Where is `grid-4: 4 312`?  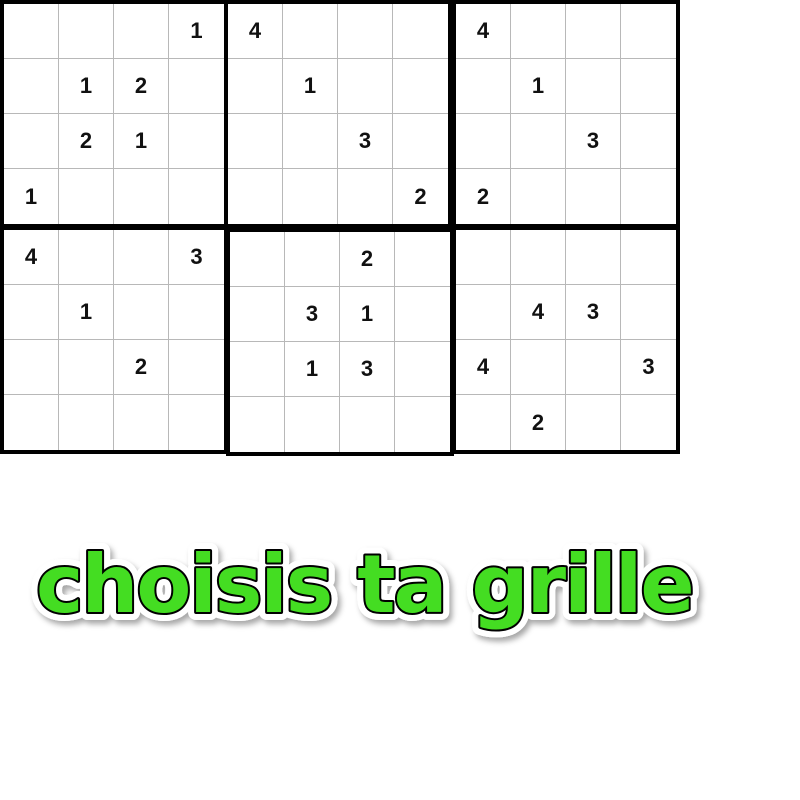
grid-4: 4 312 is located at coordinates (114, 340).